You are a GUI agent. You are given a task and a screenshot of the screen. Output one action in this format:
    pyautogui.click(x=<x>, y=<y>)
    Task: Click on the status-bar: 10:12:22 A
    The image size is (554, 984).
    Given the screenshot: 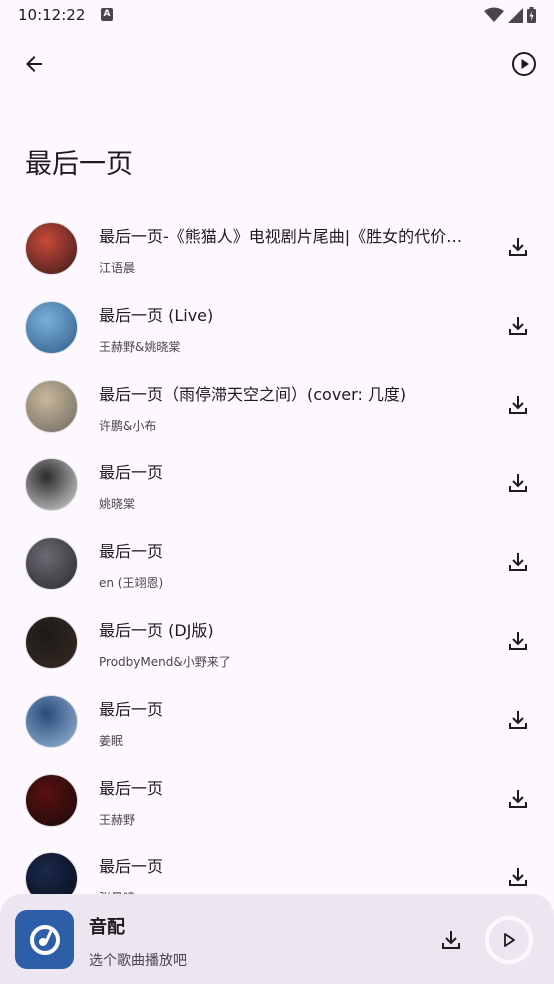 What is the action you would take?
    pyautogui.click(x=277, y=16)
    